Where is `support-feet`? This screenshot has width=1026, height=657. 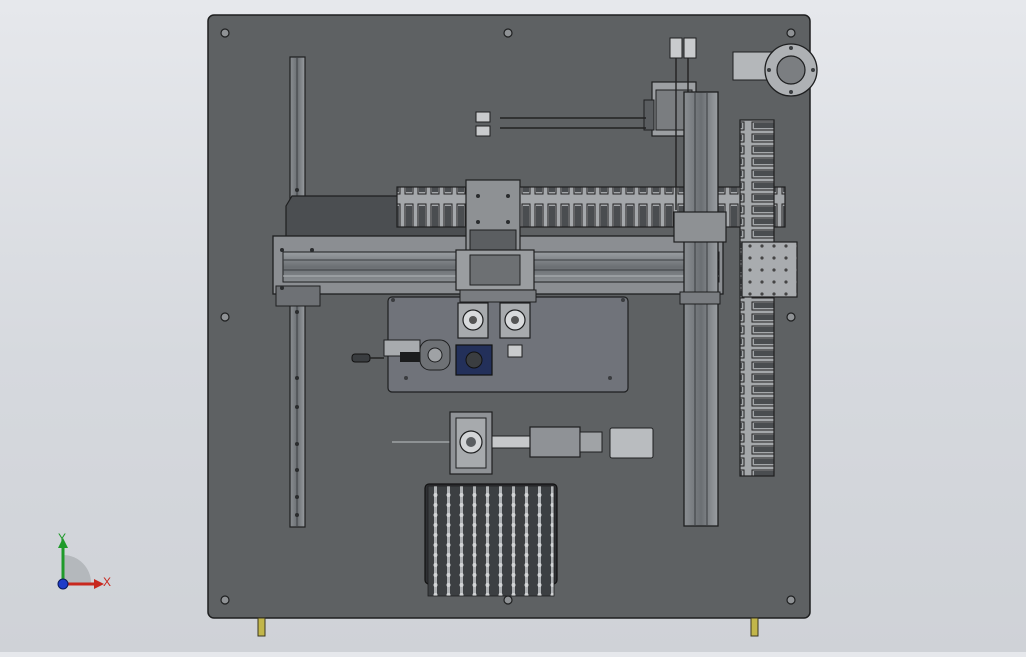
support-feet is located at coordinates (508, 627).